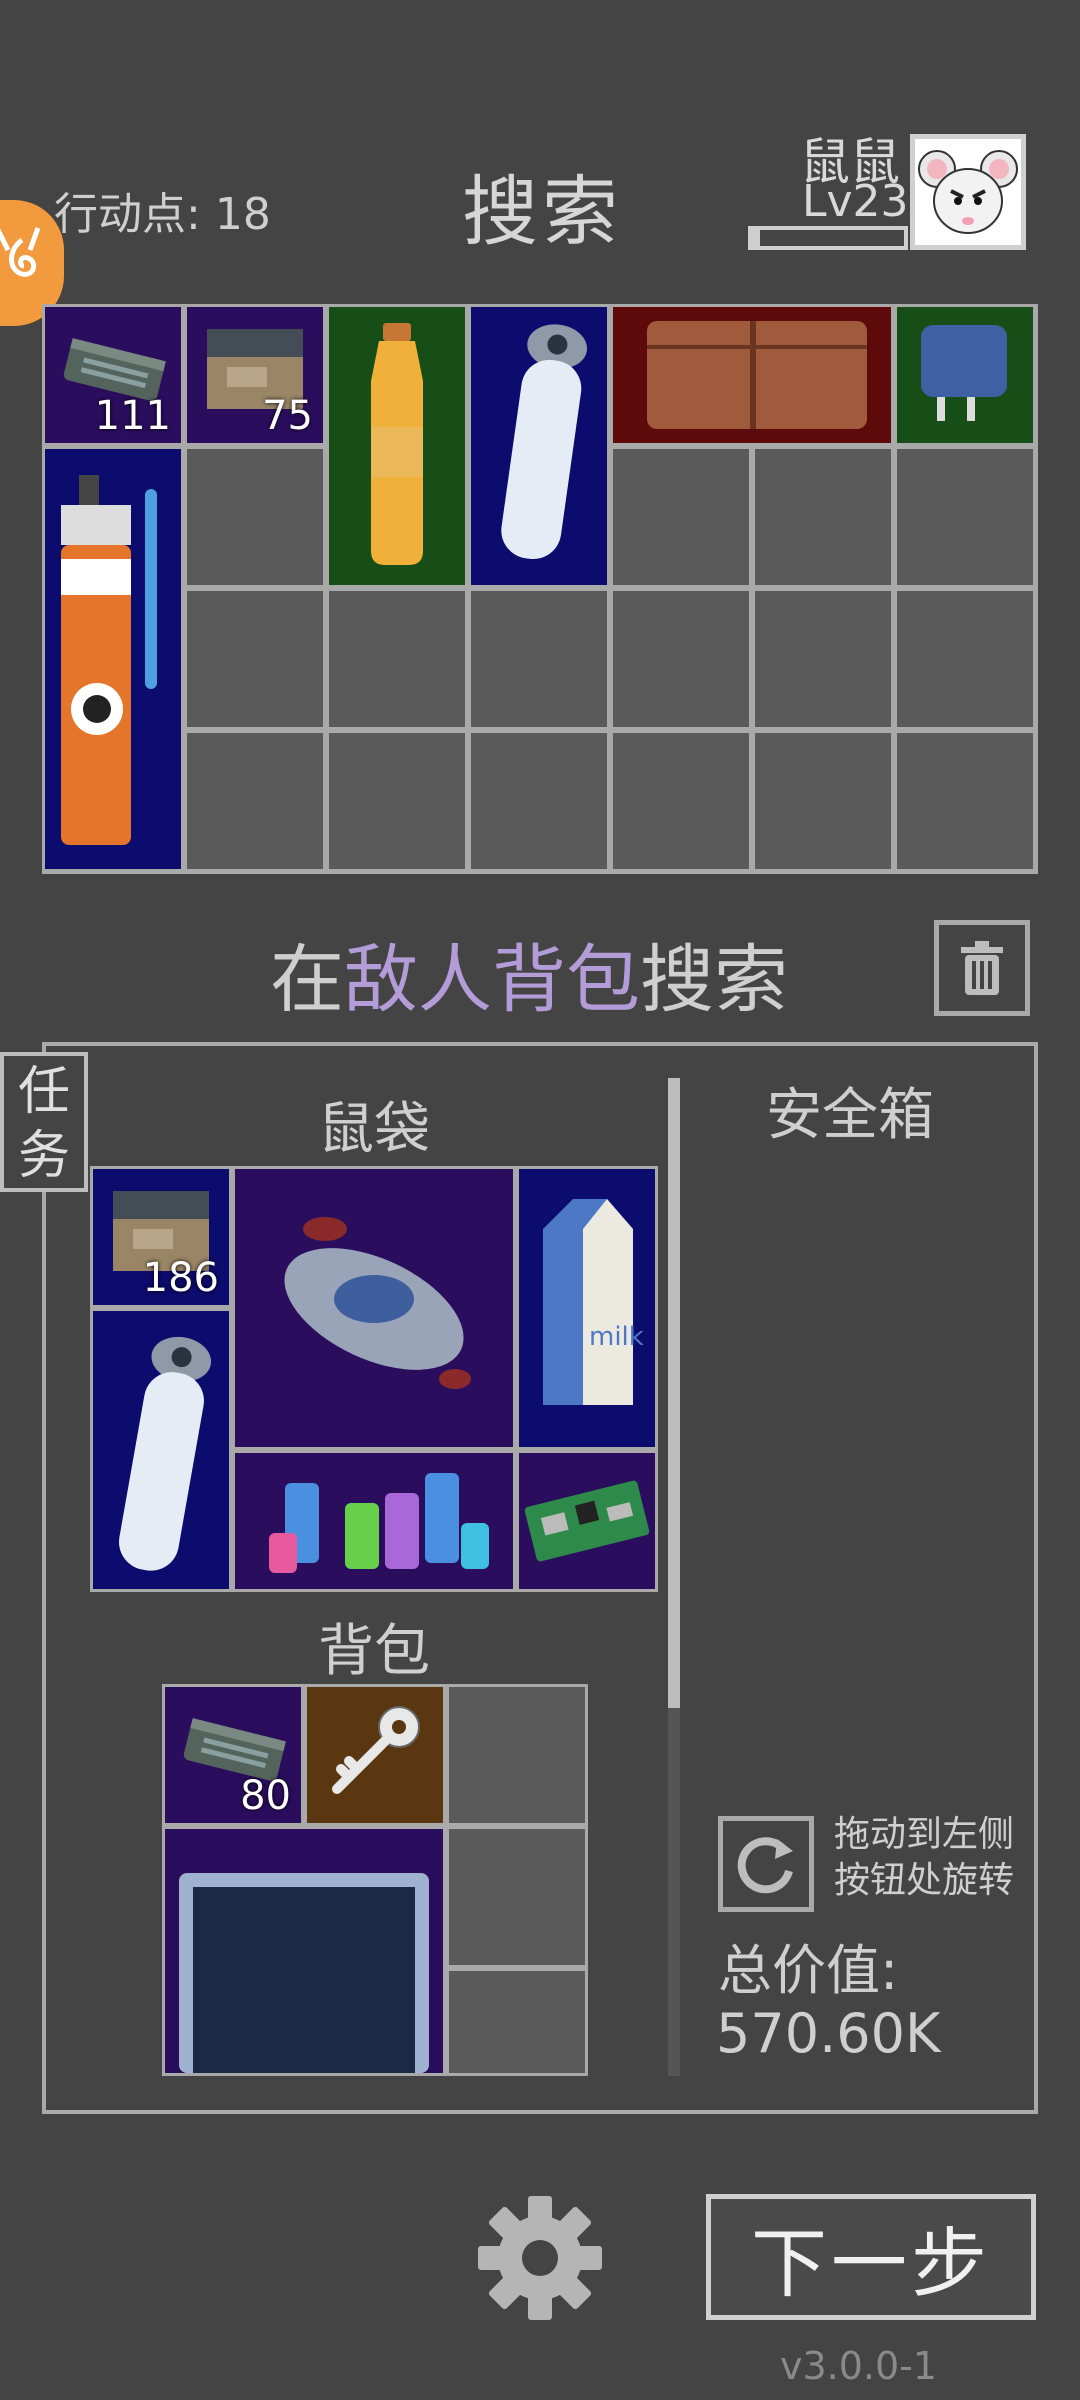 The height and width of the screenshot is (2400, 1080). I want to click on loot-item-power-adapter, so click(965, 375).